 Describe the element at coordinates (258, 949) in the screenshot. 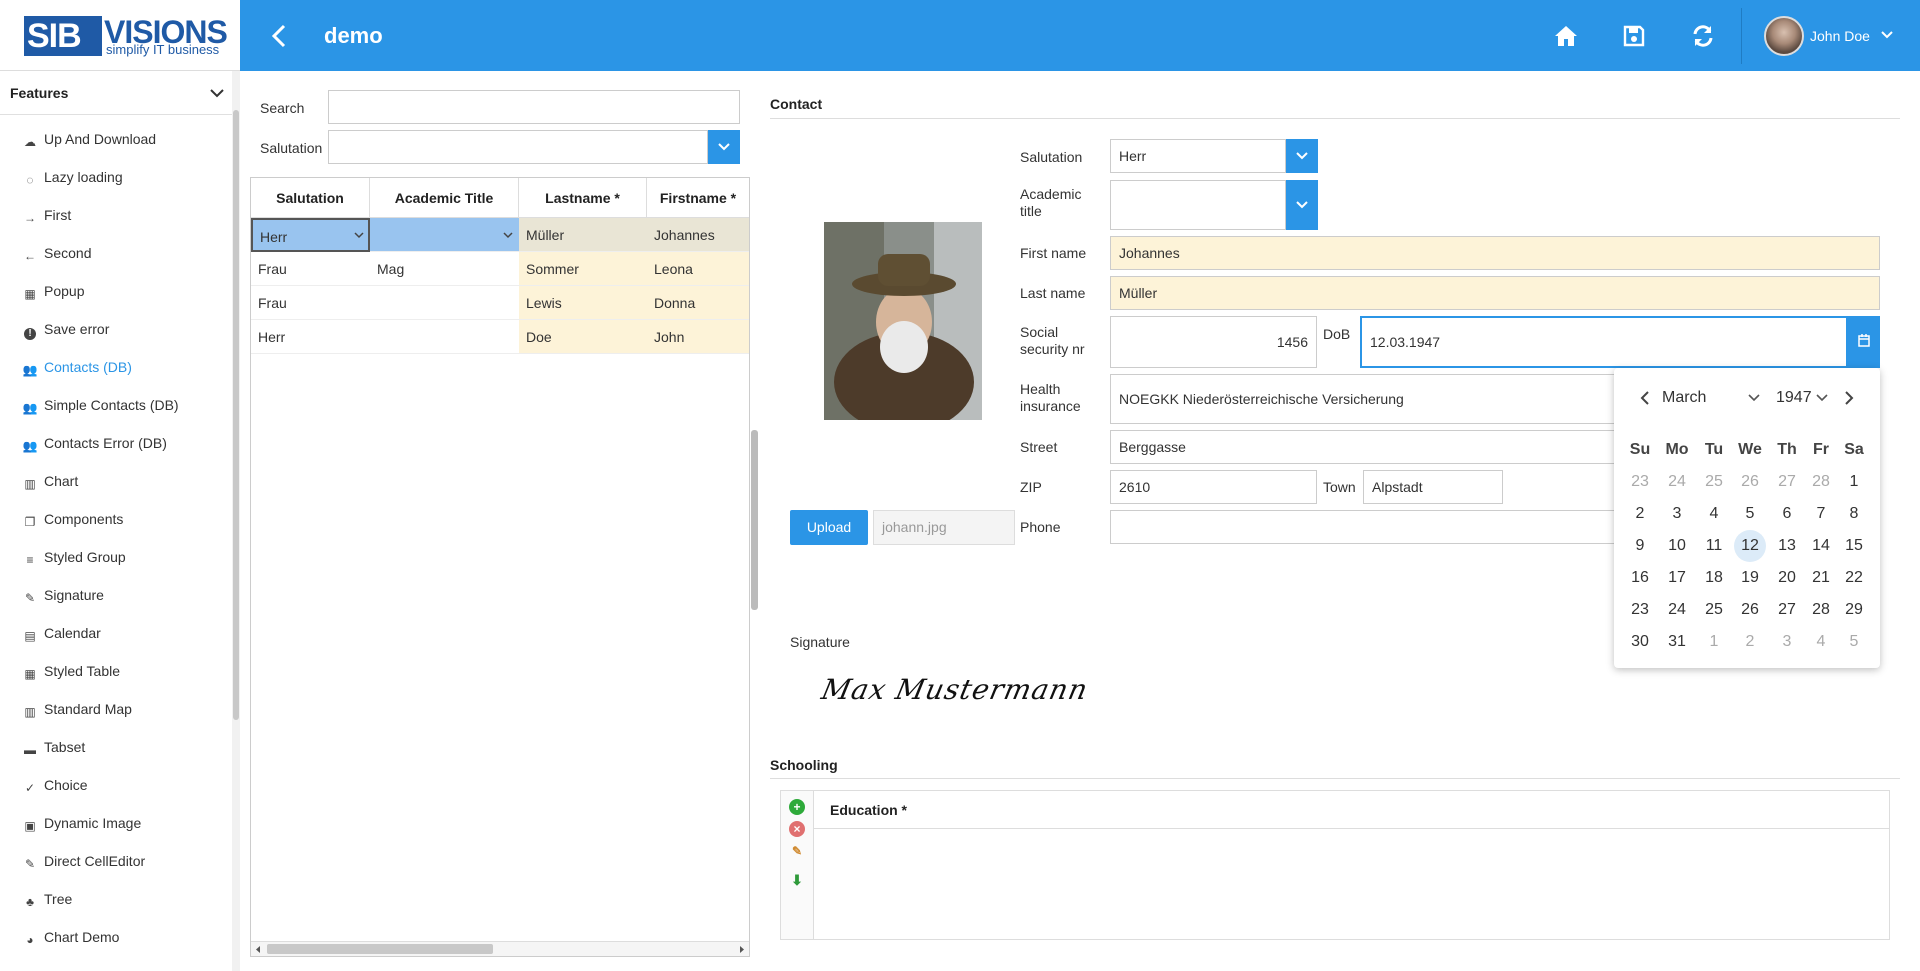

I see `scroll-left-icon` at that location.